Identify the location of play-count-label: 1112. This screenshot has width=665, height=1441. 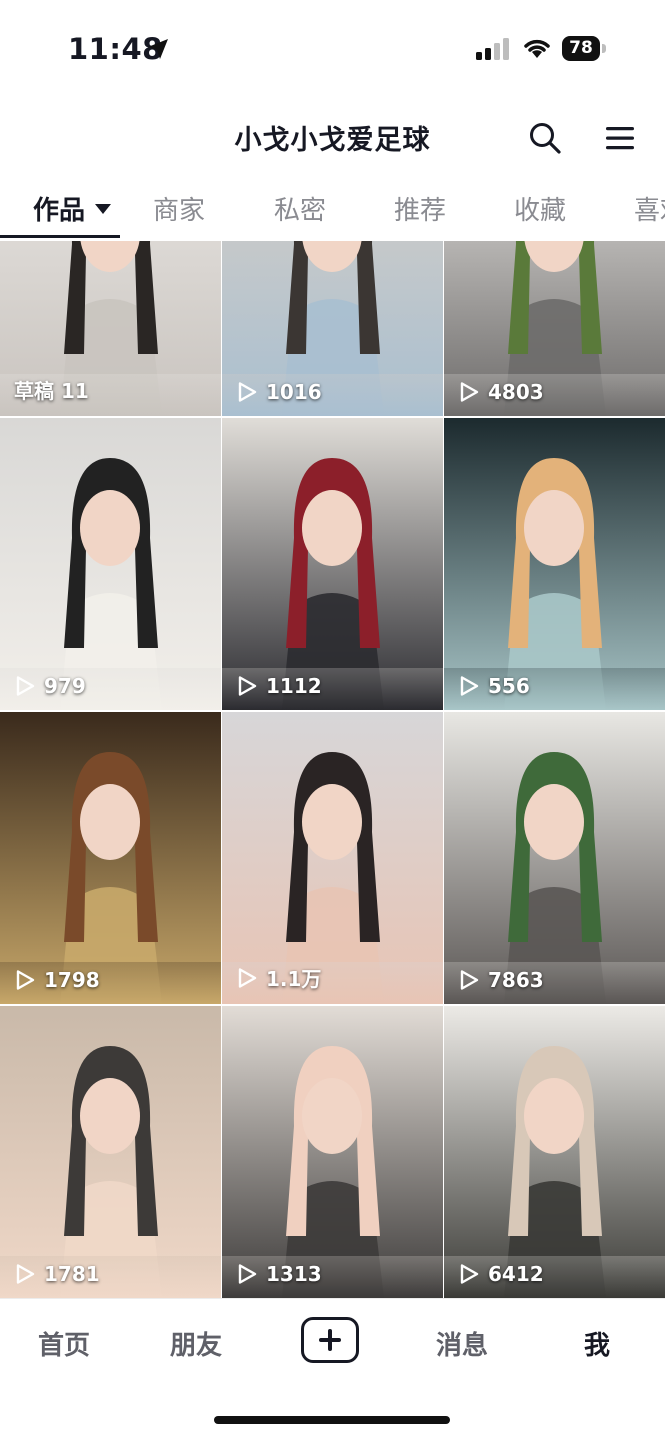
(279, 686).